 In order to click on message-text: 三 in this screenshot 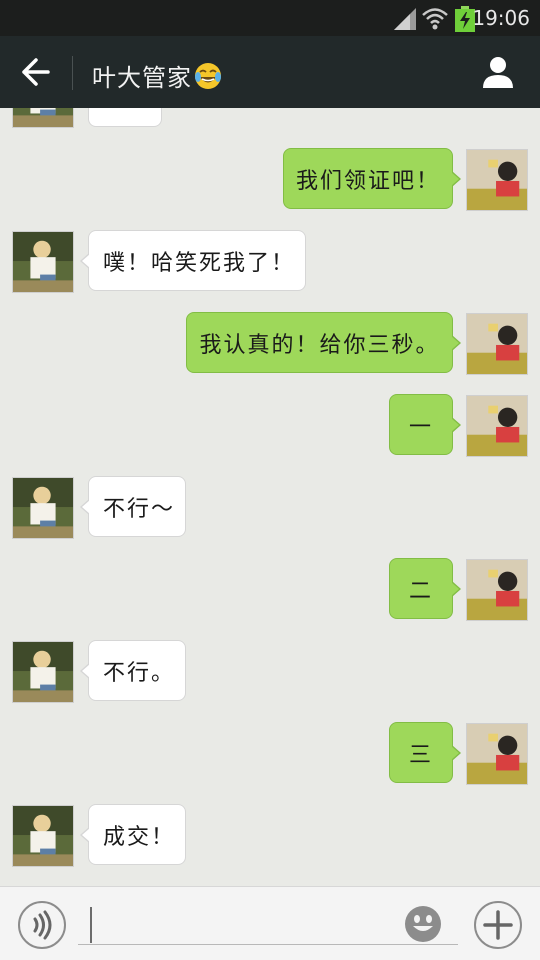, I will do `click(420, 755)`.